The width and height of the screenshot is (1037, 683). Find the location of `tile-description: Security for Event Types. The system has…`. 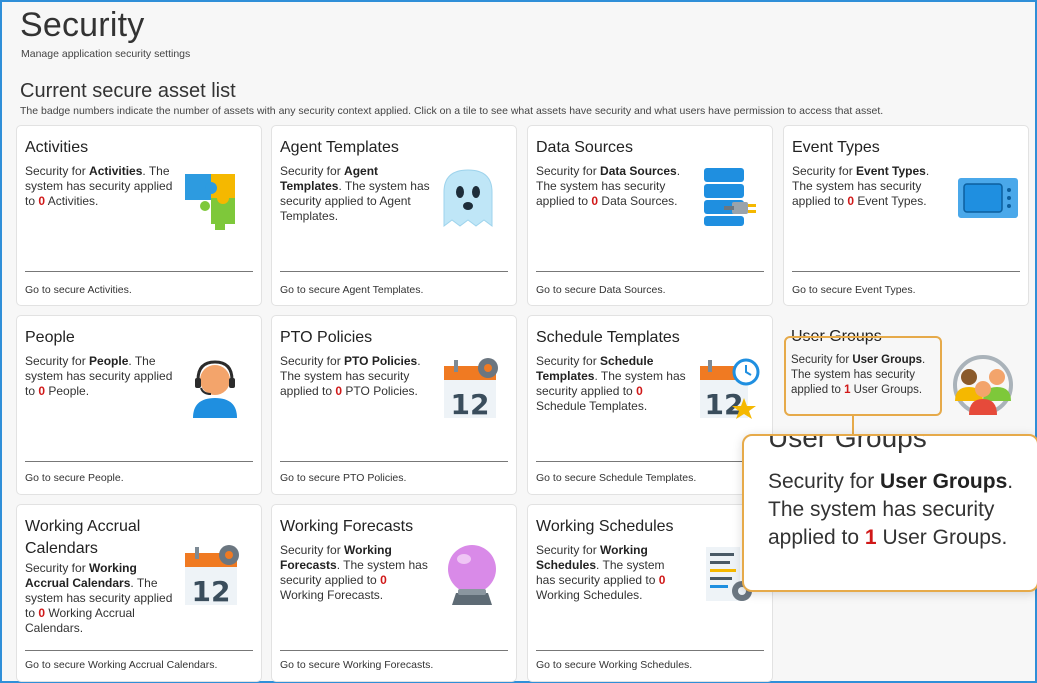

tile-description: Security for Event Types. The system has… is located at coordinates (861, 186).